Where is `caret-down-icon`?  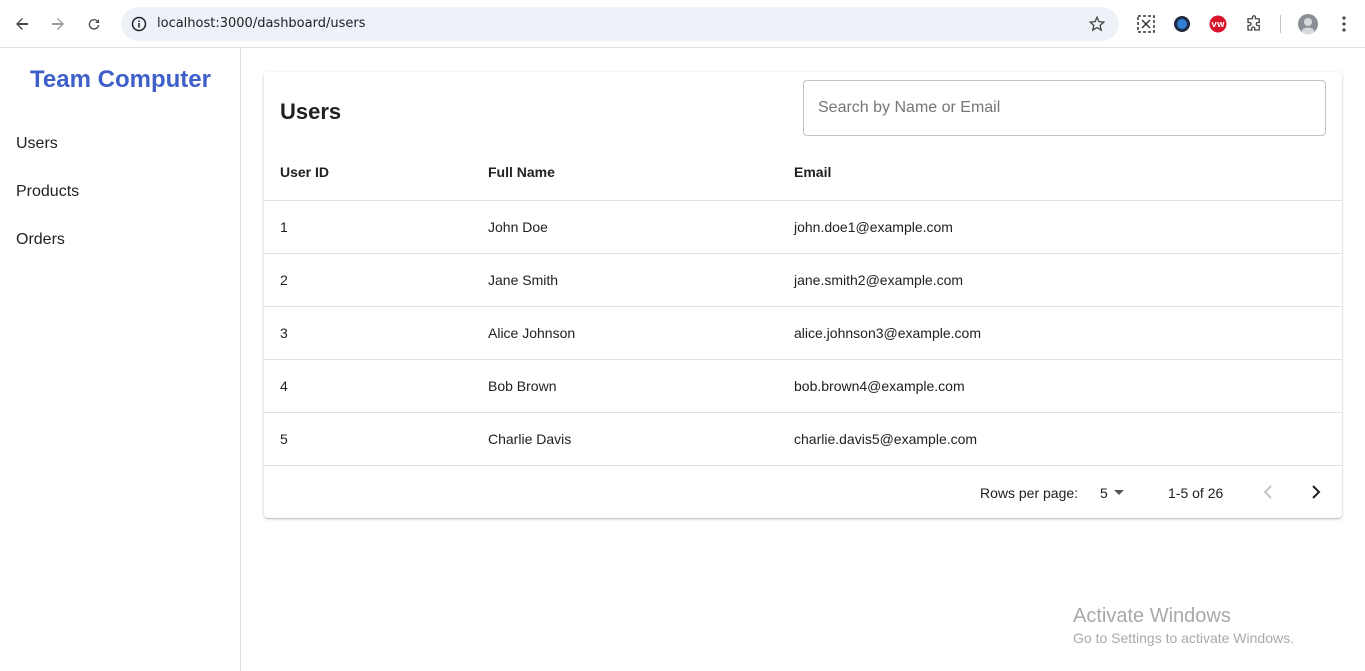
caret-down-icon is located at coordinates (1118, 493).